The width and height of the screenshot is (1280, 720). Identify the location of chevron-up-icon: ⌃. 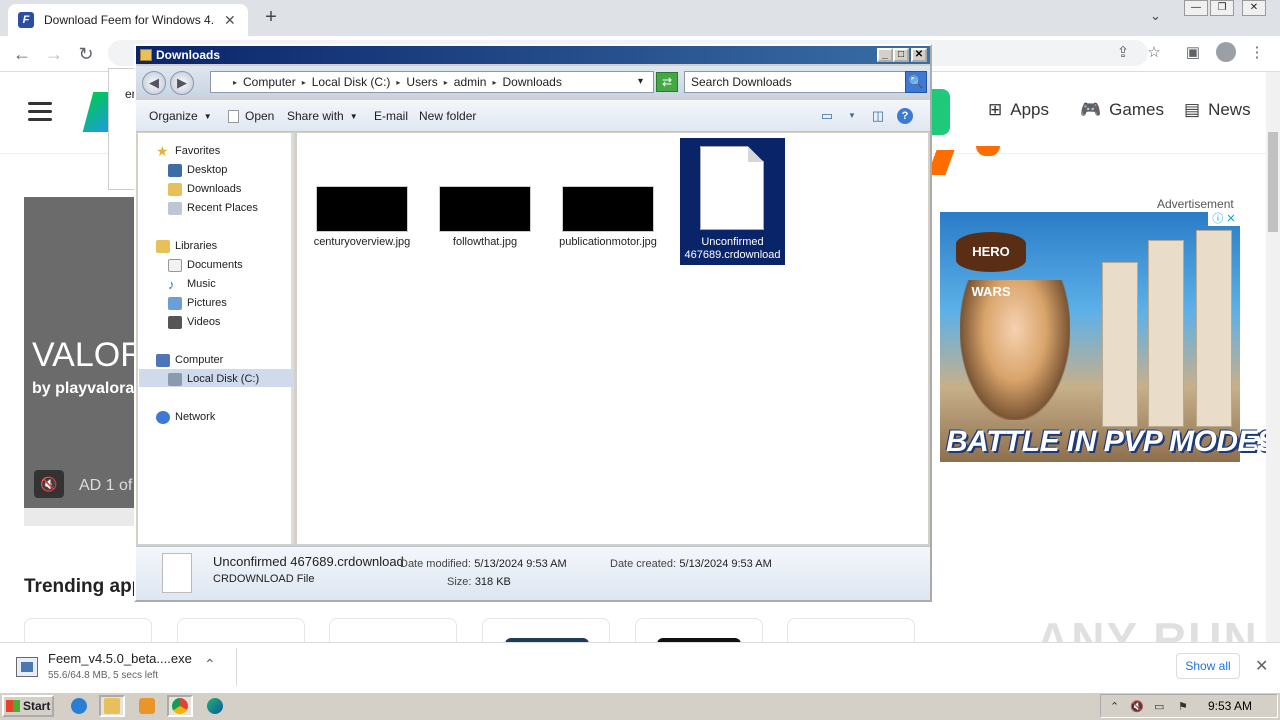
(210, 664).